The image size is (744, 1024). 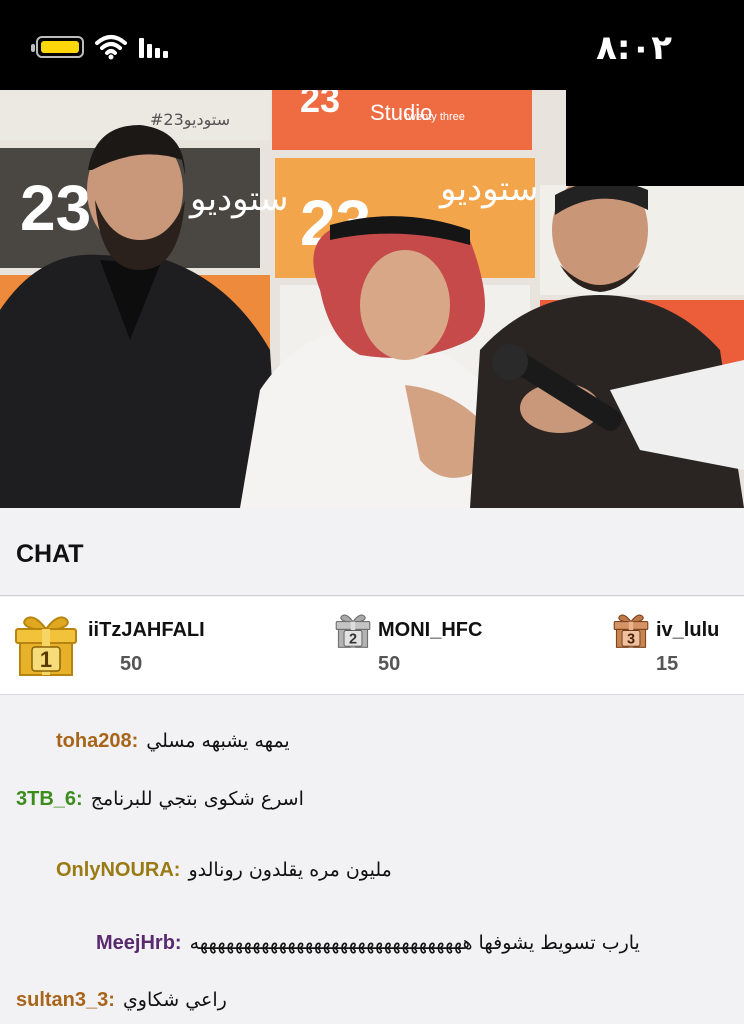 I want to click on message-username: OnlyNOURA:, so click(x=118, y=870).